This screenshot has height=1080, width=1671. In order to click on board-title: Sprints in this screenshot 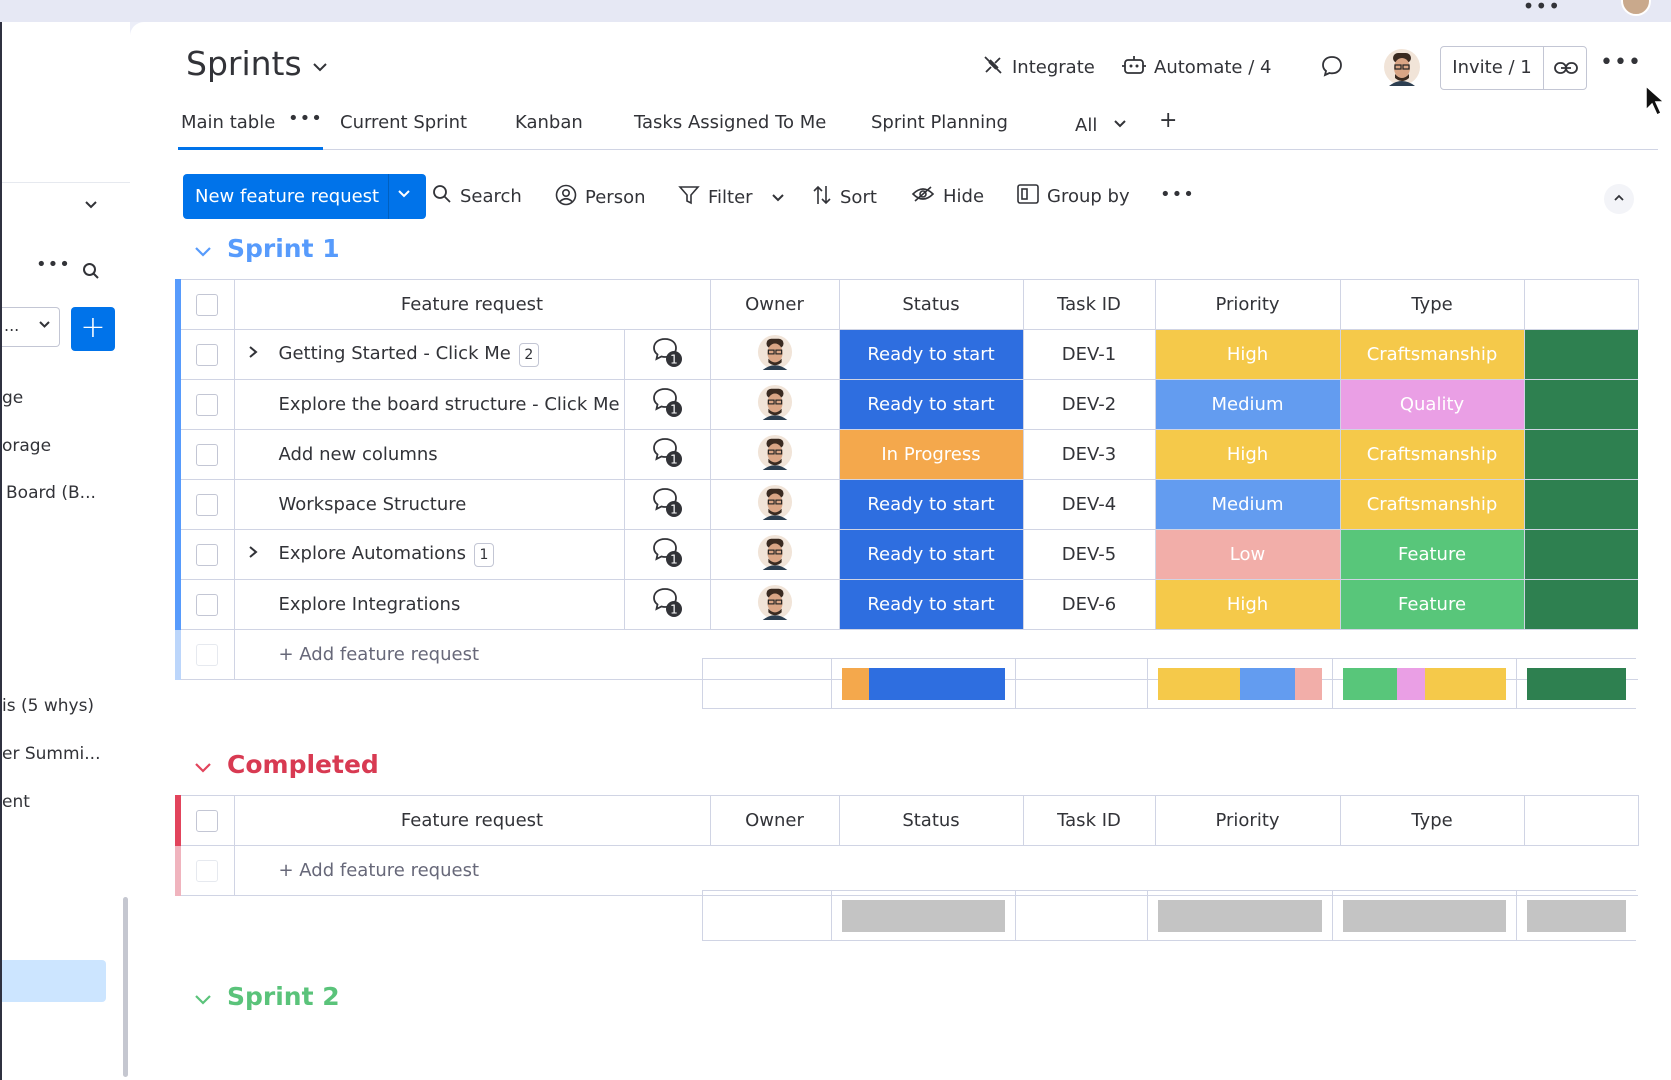, I will do `click(244, 63)`.